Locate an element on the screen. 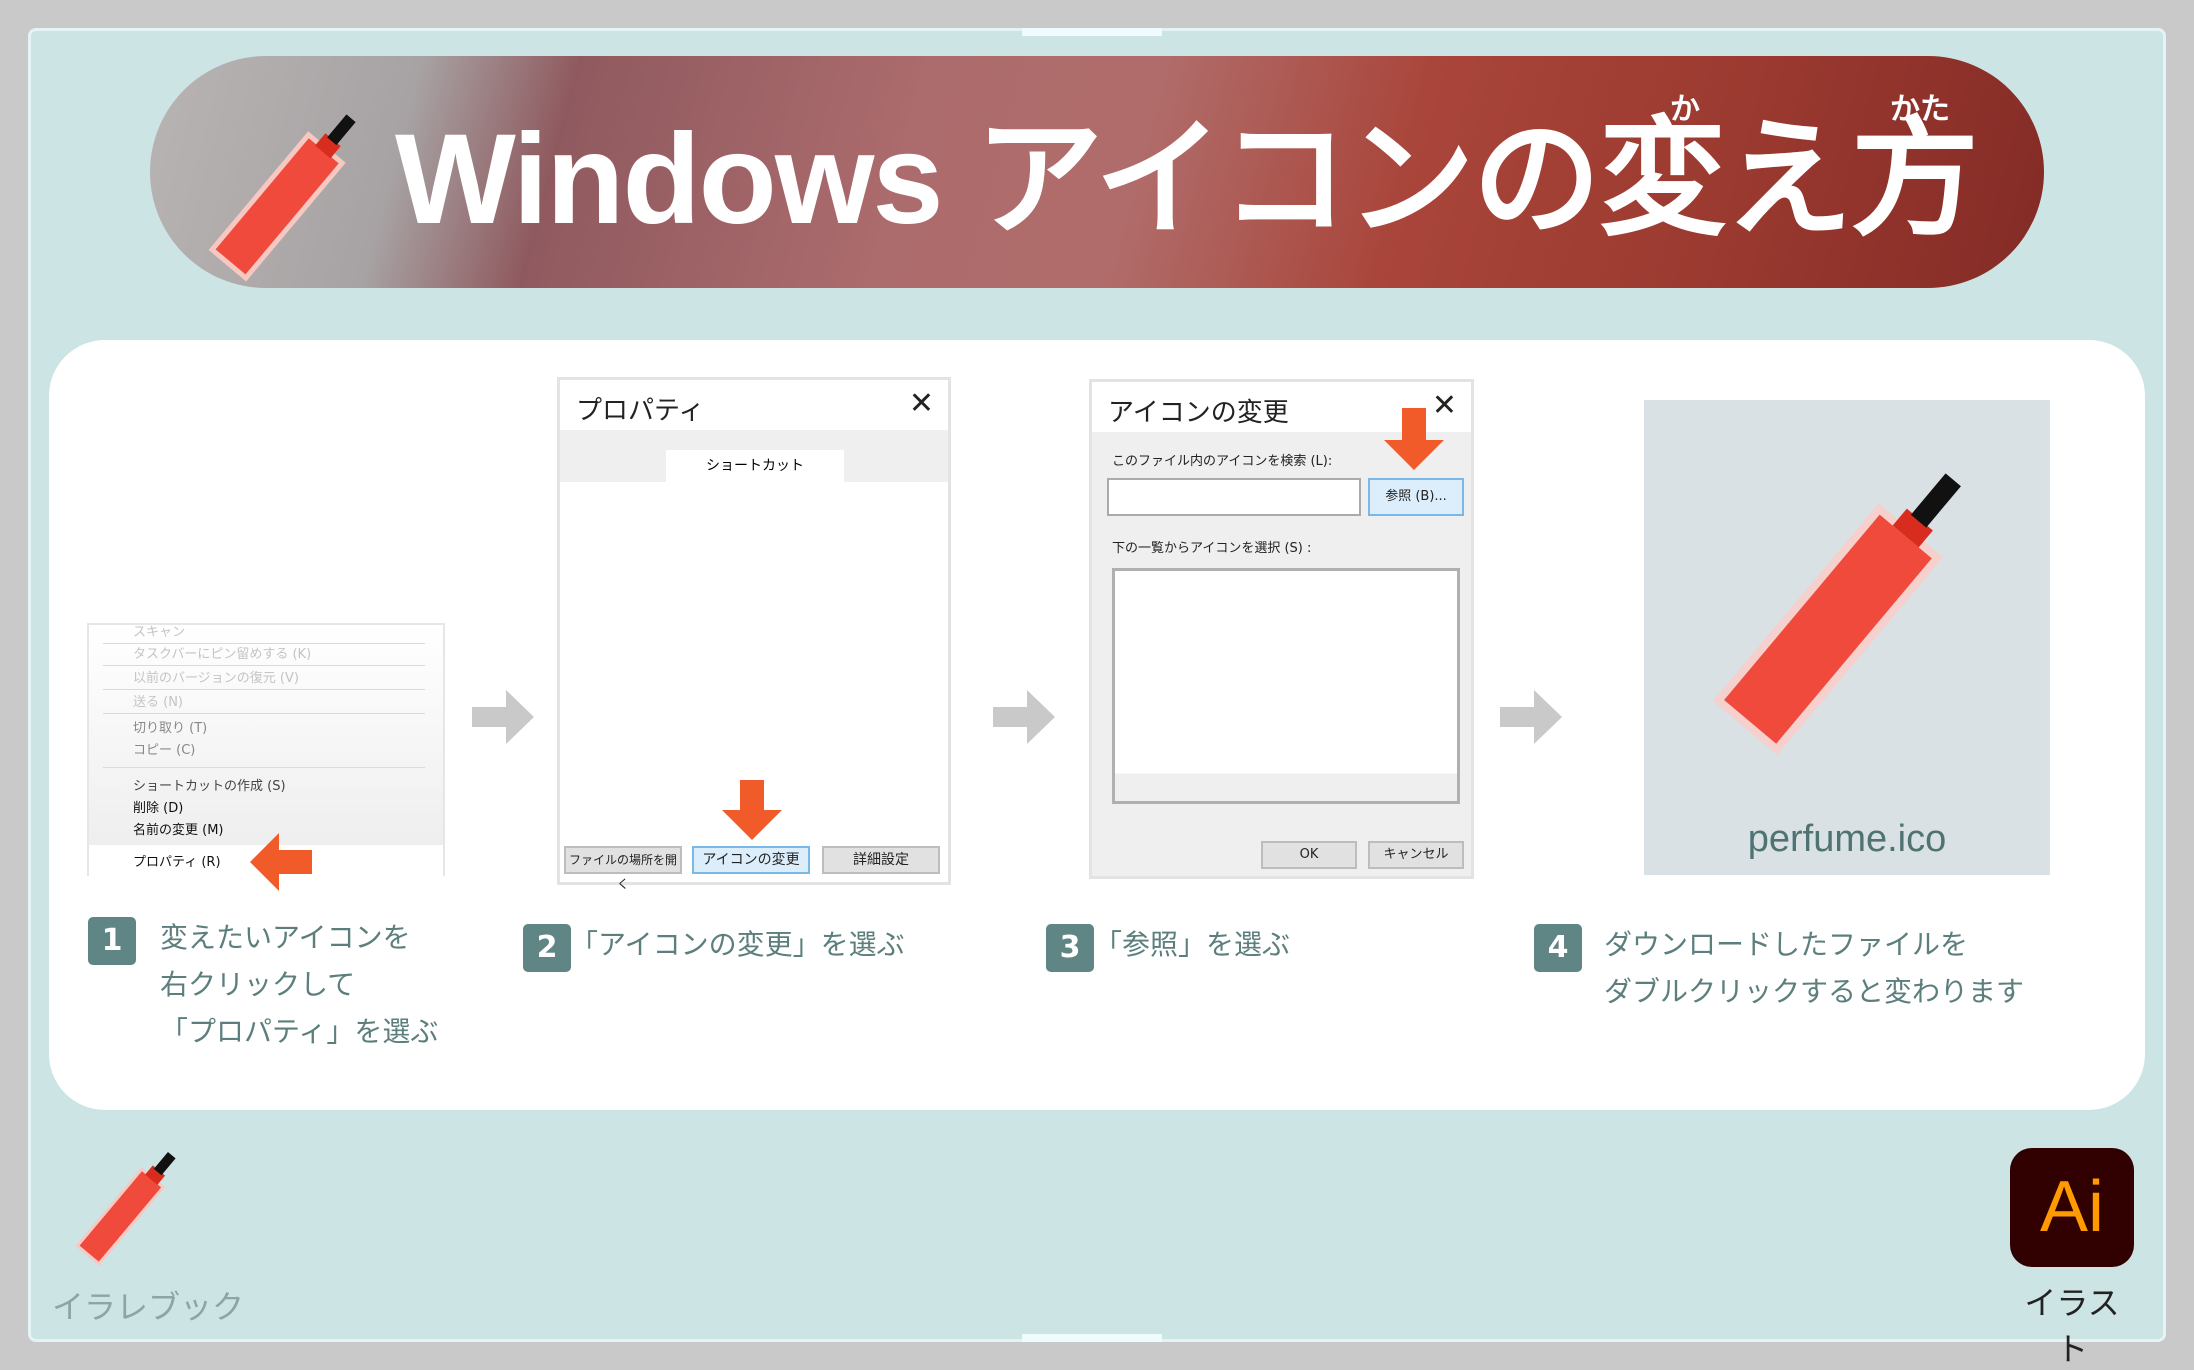  menu-item-cut: 切り取り (T) is located at coordinates (170, 726).